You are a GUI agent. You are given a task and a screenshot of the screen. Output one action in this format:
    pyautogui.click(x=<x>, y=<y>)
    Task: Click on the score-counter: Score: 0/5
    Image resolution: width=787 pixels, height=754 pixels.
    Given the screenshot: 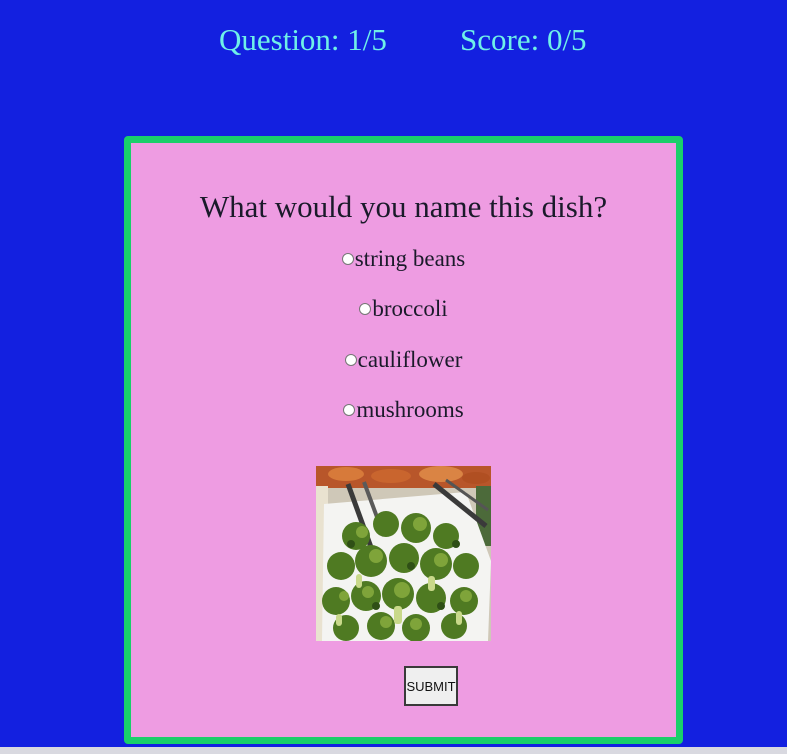 What is the action you would take?
    pyautogui.click(x=523, y=39)
    